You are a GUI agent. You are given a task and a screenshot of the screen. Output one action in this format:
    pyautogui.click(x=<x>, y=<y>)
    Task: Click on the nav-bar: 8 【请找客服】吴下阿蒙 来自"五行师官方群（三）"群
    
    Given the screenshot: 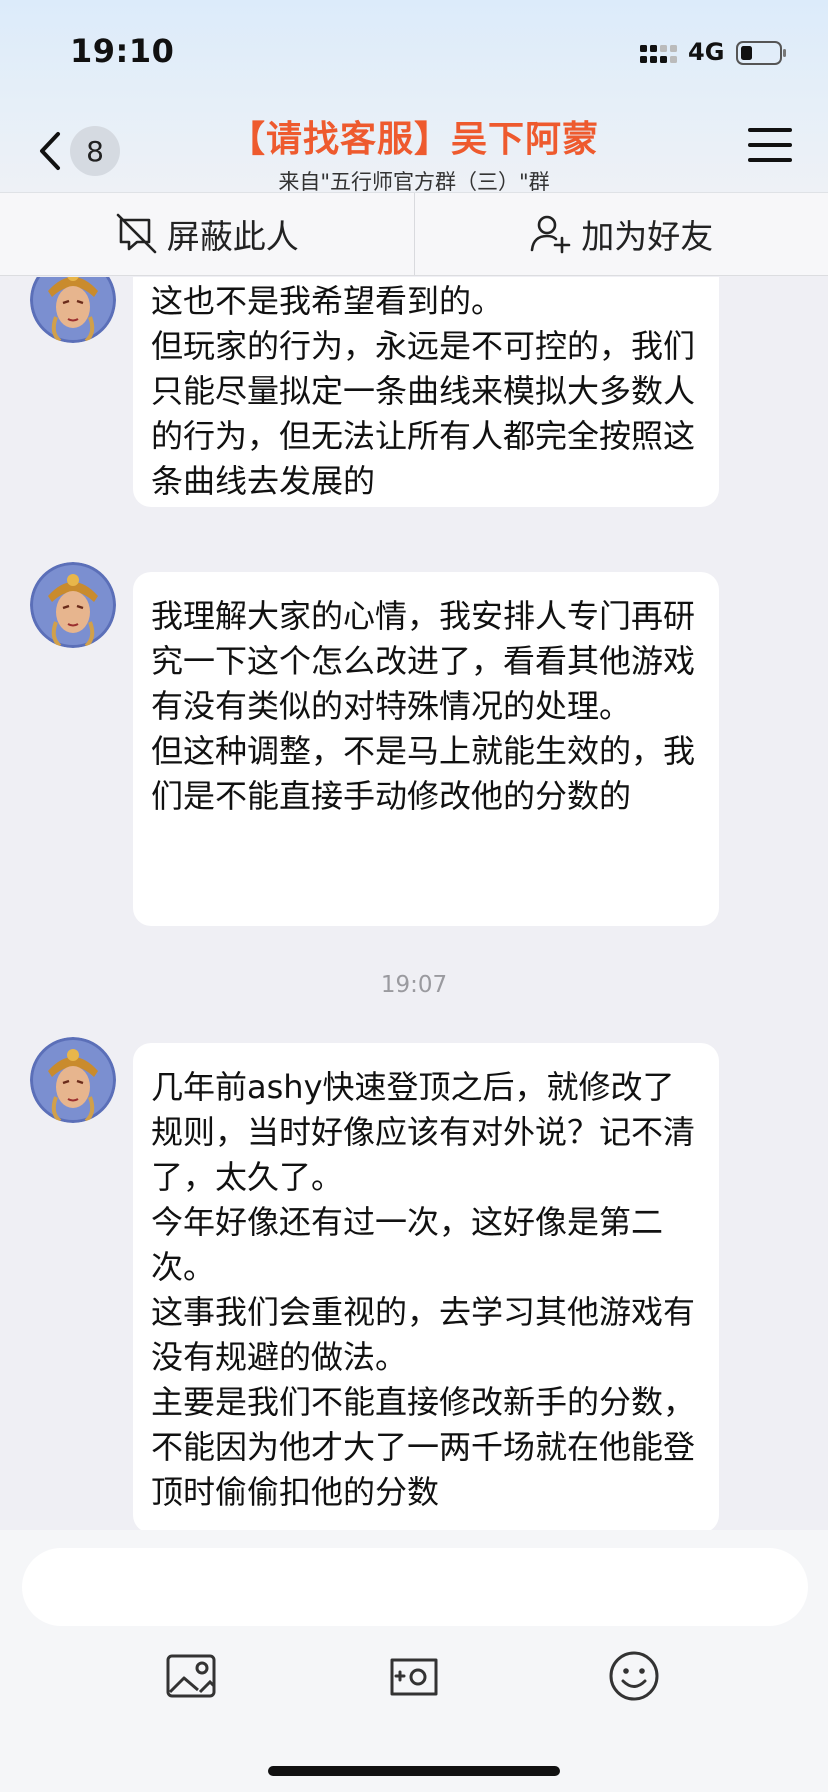 What is the action you would take?
    pyautogui.click(x=414, y=147)
    